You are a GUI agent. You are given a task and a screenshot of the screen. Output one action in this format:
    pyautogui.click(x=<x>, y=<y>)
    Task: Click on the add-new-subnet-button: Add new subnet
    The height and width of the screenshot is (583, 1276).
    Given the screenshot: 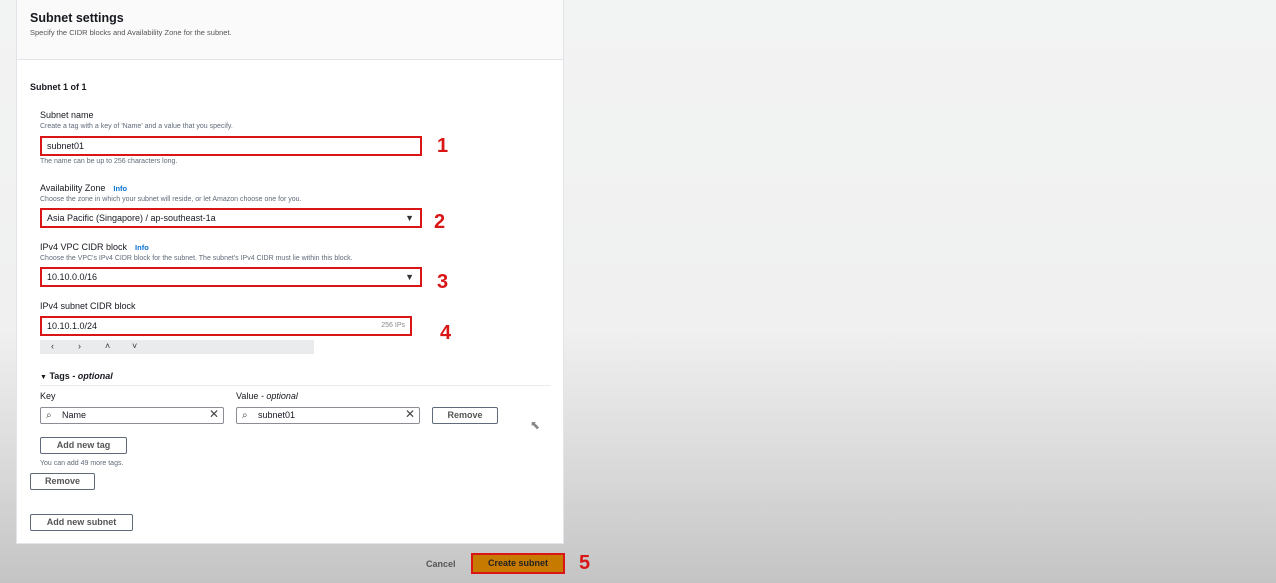 What is the action you would take?
    pyautogui.click(x=81, y=522)
    